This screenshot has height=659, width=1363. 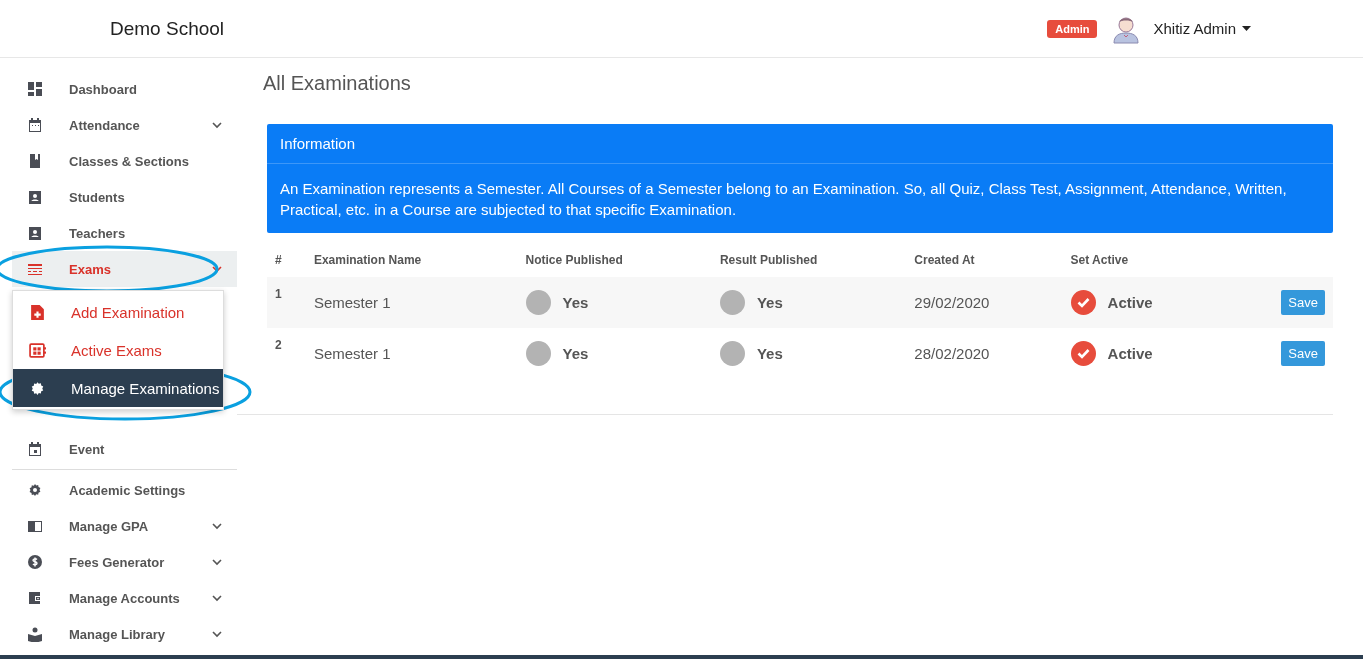 I want to click on sidebar-item: Fees Generator, so click(x=124, y=562).